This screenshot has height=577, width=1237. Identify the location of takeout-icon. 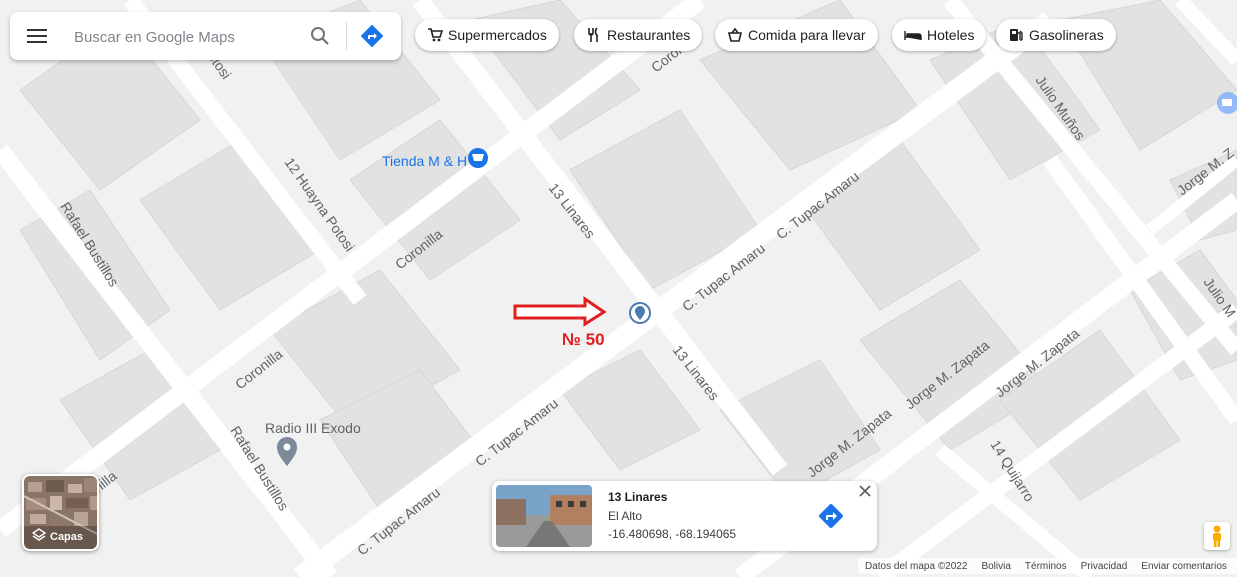
(735, 34).